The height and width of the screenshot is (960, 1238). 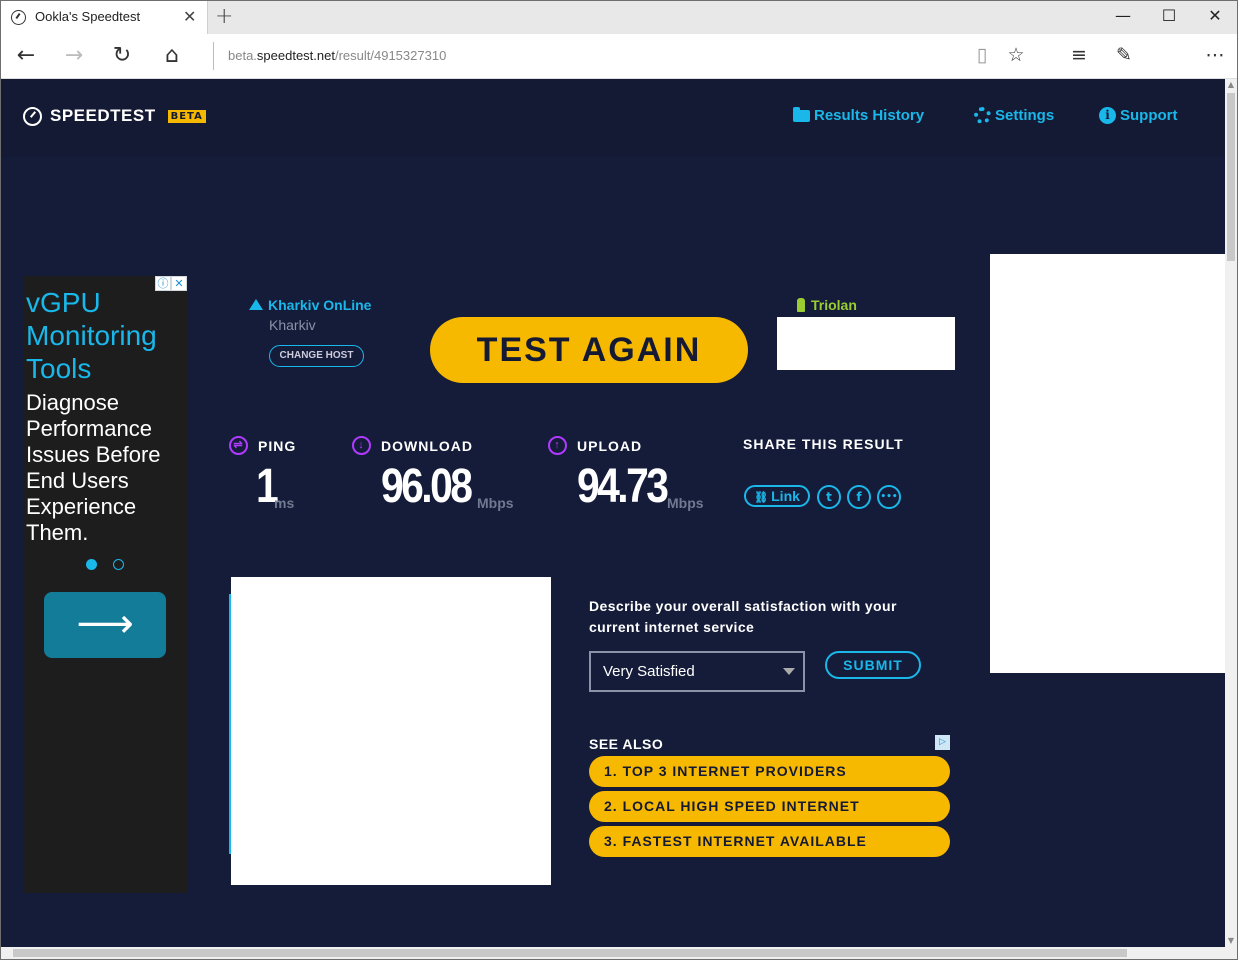 I want to click on results-map-panel, so click(x=391, y=731).